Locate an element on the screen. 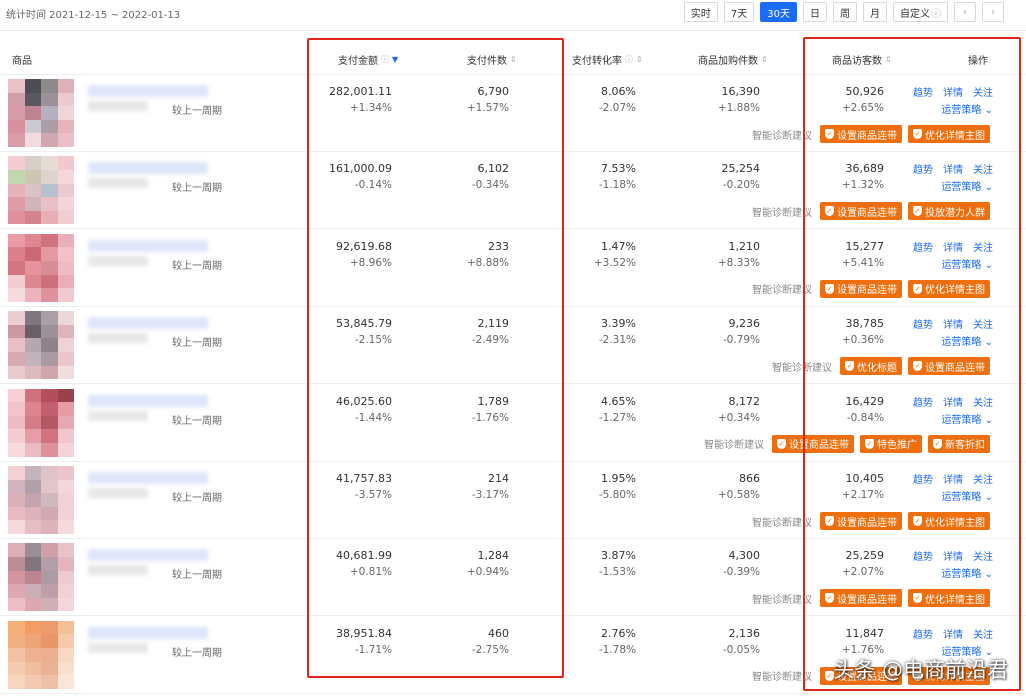 The width and height of the screenshot is (1026, 696). period-realtime-button: 实时 is located at coordinates (700, 12).